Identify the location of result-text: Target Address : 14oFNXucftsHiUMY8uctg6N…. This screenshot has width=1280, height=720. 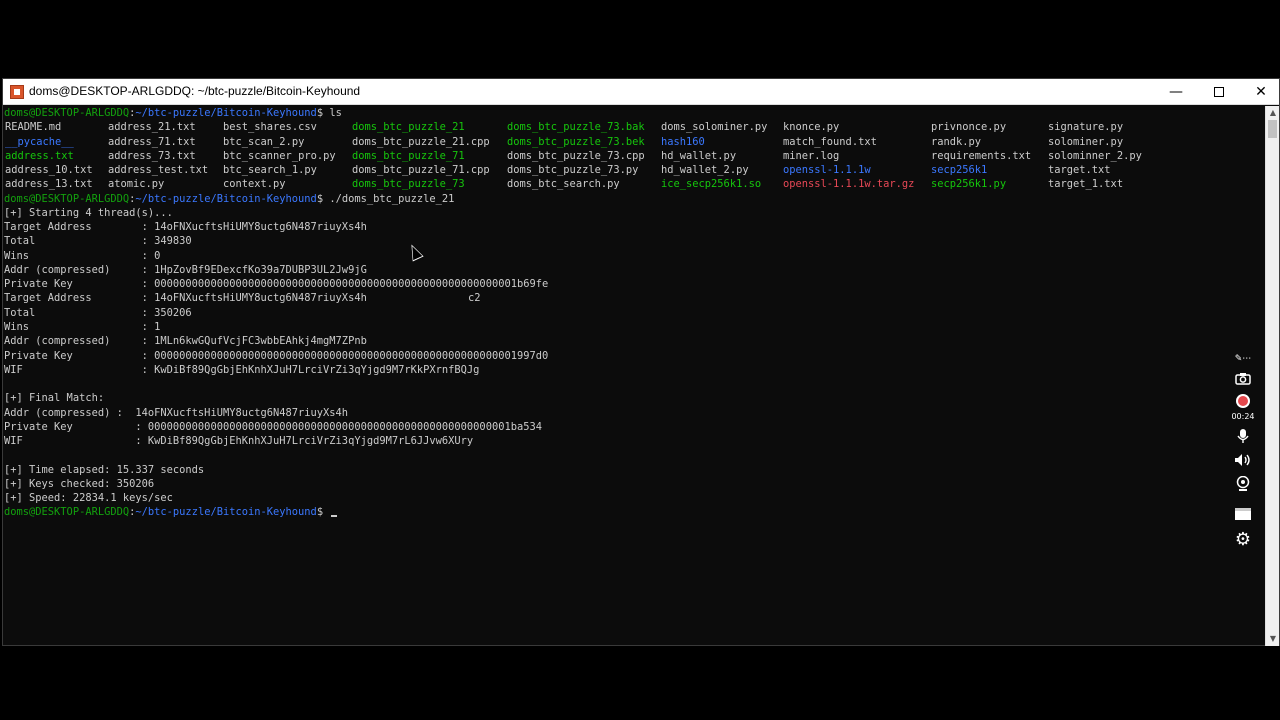
(185, 227).